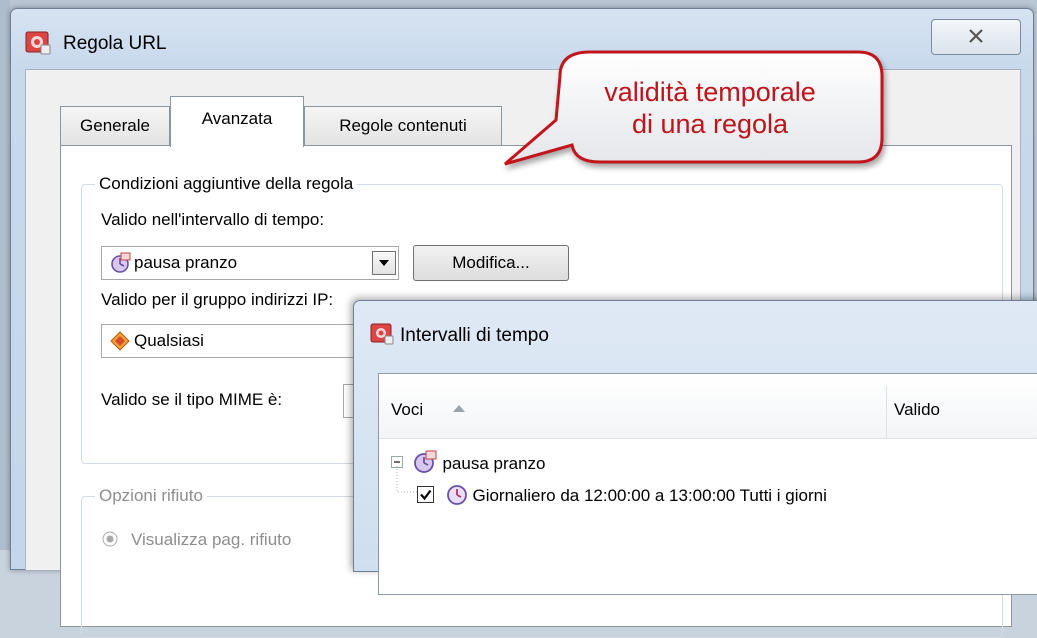 This screenshot has width=1037, height=638. Describe the element at coordinates (115, 43) in the screenshot. I see `window-title: Regola URL` at that location.